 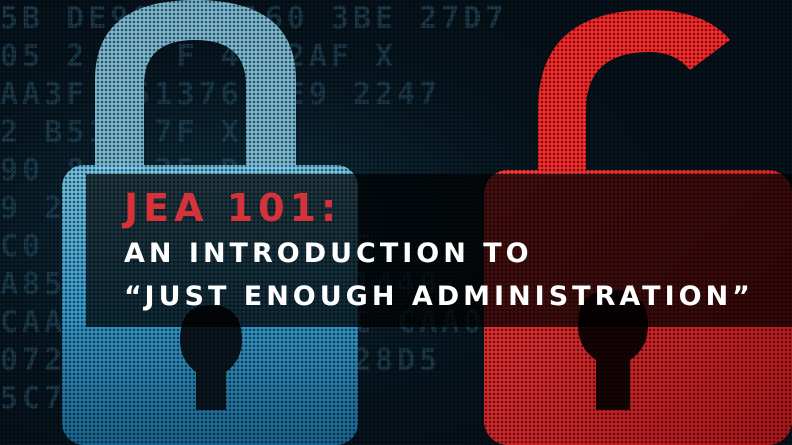 What do you see at coordinates (328, 253) in the screenshot?
I see `subtitle-line-1: AN INTRODUCTION TO` at bounding box center [328, 253].